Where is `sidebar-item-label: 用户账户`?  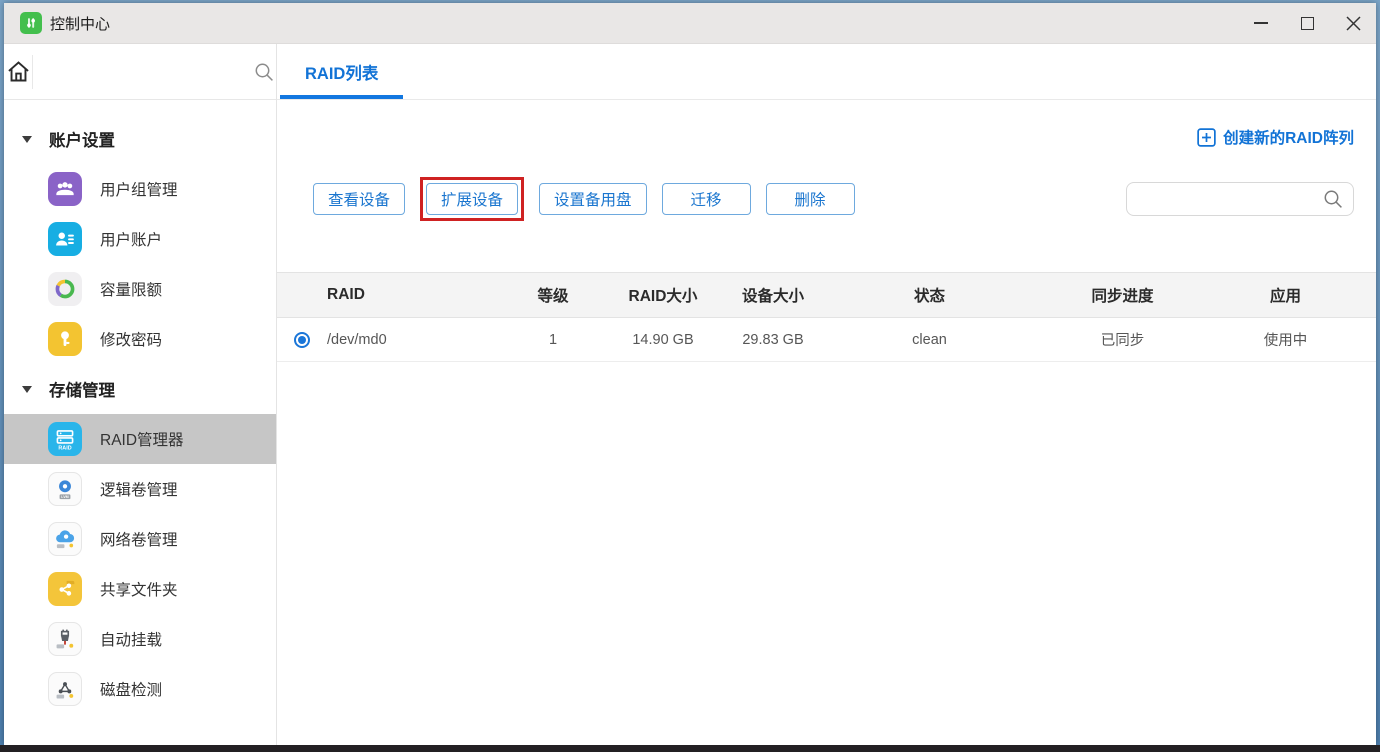 sidebar-item-label: 用户账户 is located at coordinates (131, 240).